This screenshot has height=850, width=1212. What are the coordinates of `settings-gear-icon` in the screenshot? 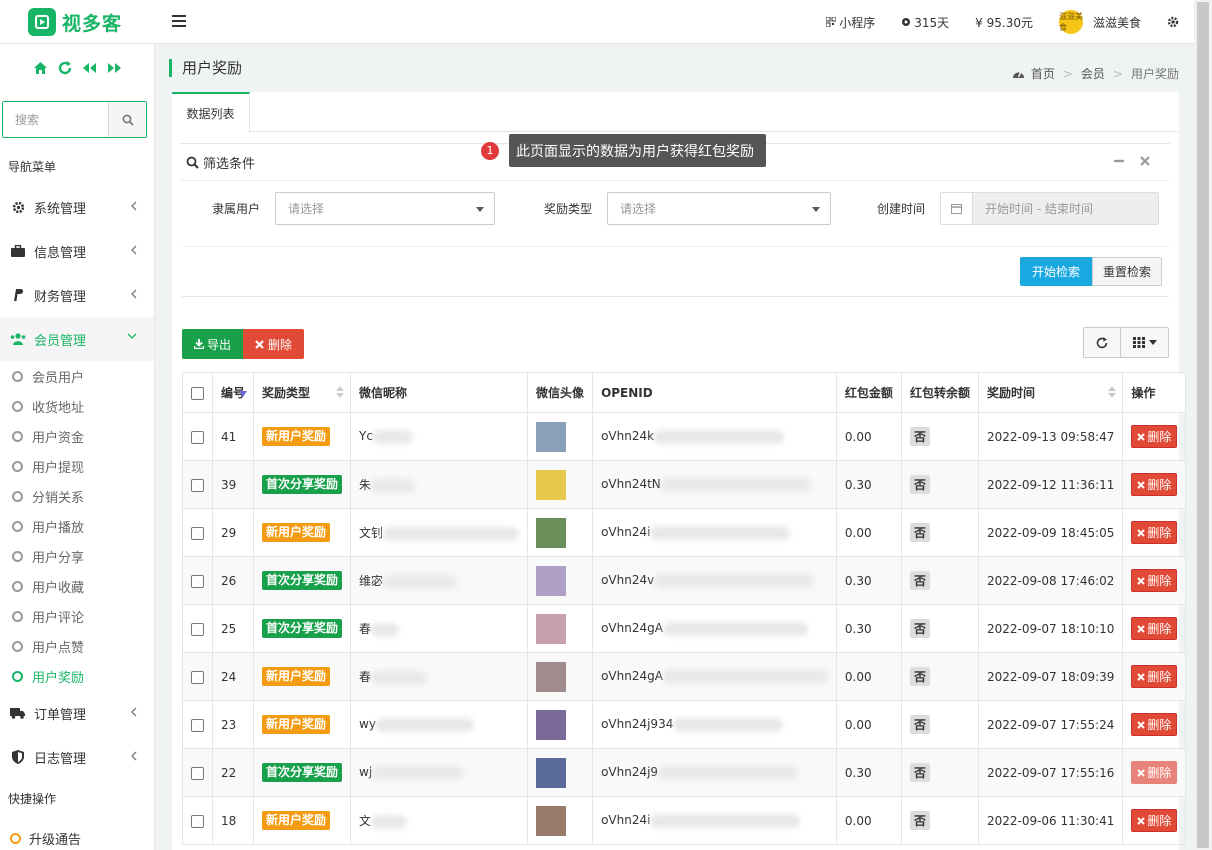 It's located at (1174, 22).